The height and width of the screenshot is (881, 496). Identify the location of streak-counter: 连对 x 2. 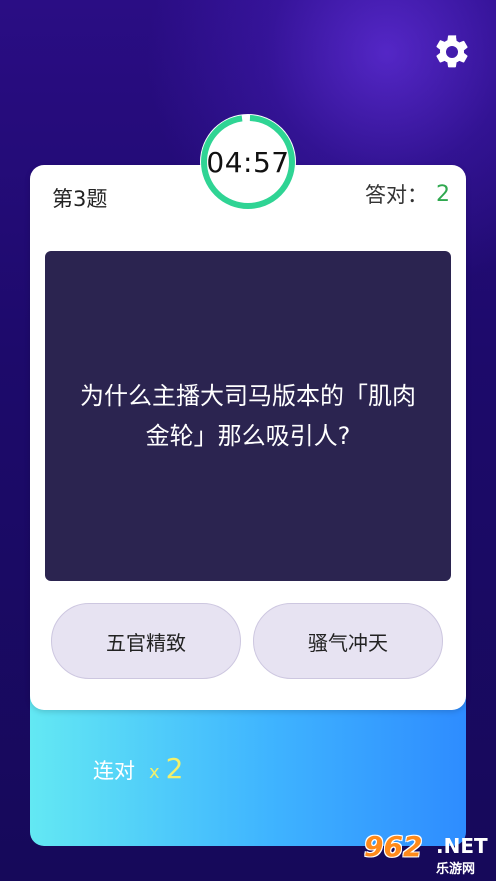
(138, 768).